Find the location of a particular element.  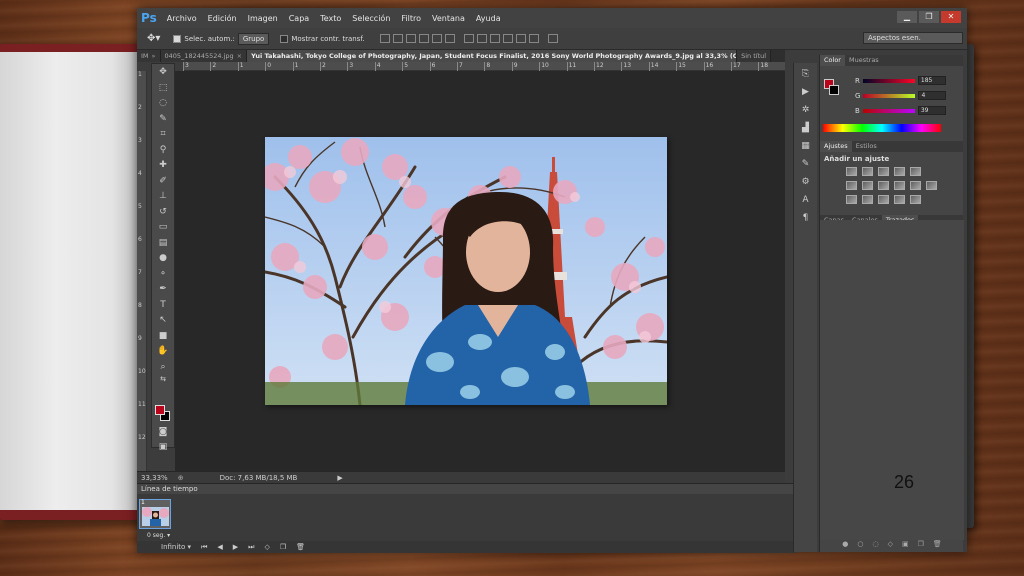

first-frame-icon: ⏮ is located at coordinates (204, 547).